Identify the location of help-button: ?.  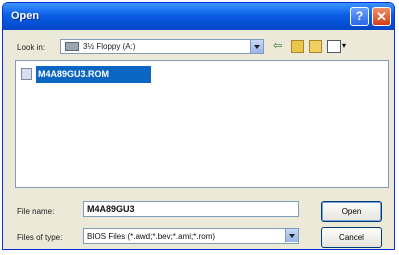
(359, 16).